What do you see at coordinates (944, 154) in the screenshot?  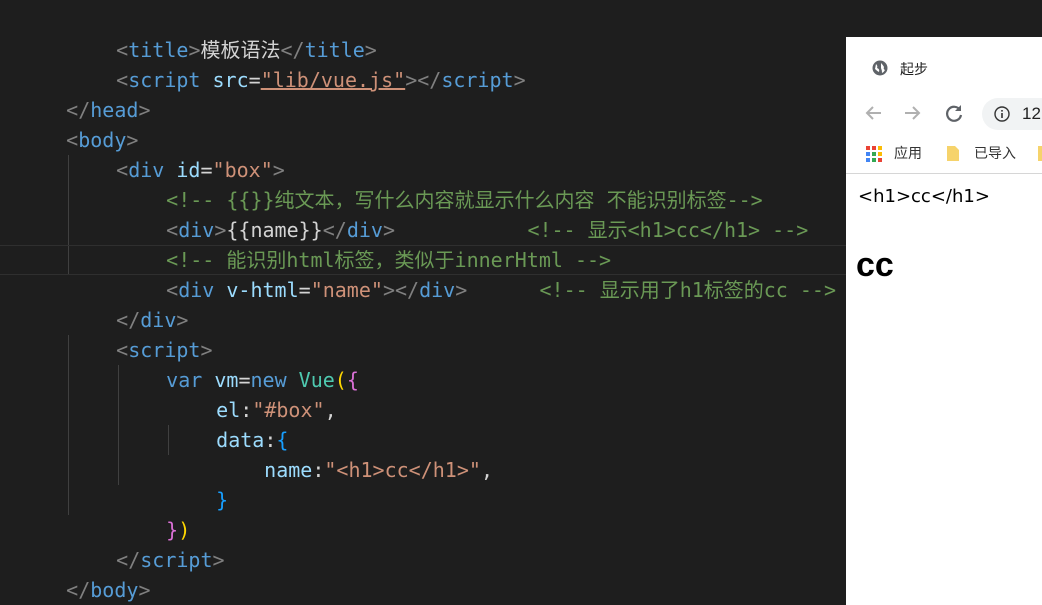 I see `bookmarks-bar: 应用 已导入` at bounding box center [944, 154].